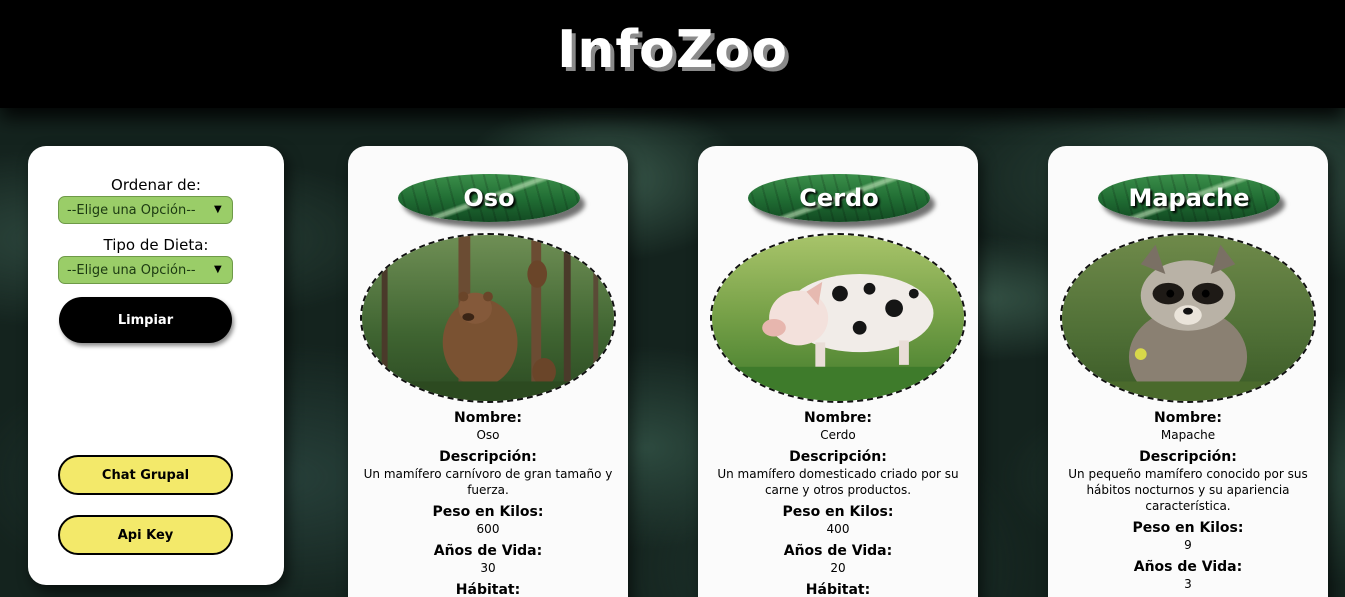 The width and height of the screenshot is (1345, 597). Describe the element at coordinates (156, 245) in the screenshot. I see `diet-label: Tipo de Dieta:` at that location.